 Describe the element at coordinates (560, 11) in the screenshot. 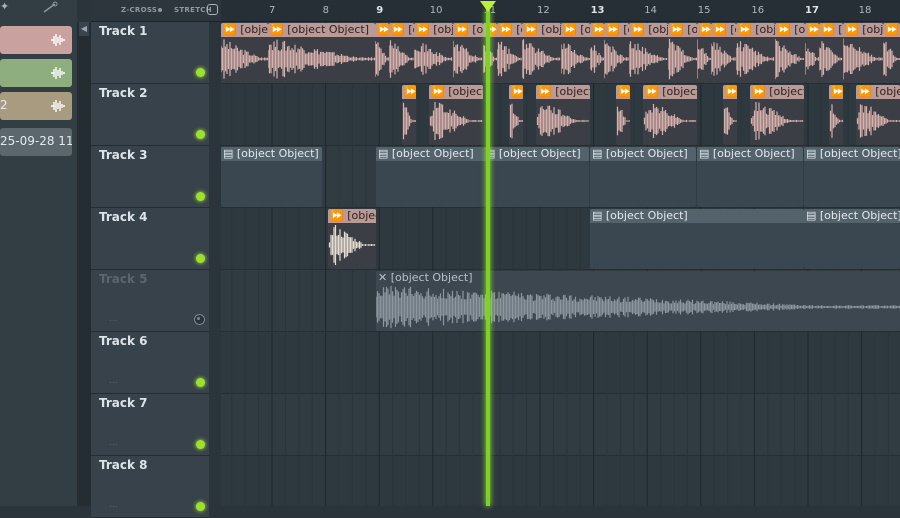

I see `timeline-ruler: 789101112131415161718` at that location.